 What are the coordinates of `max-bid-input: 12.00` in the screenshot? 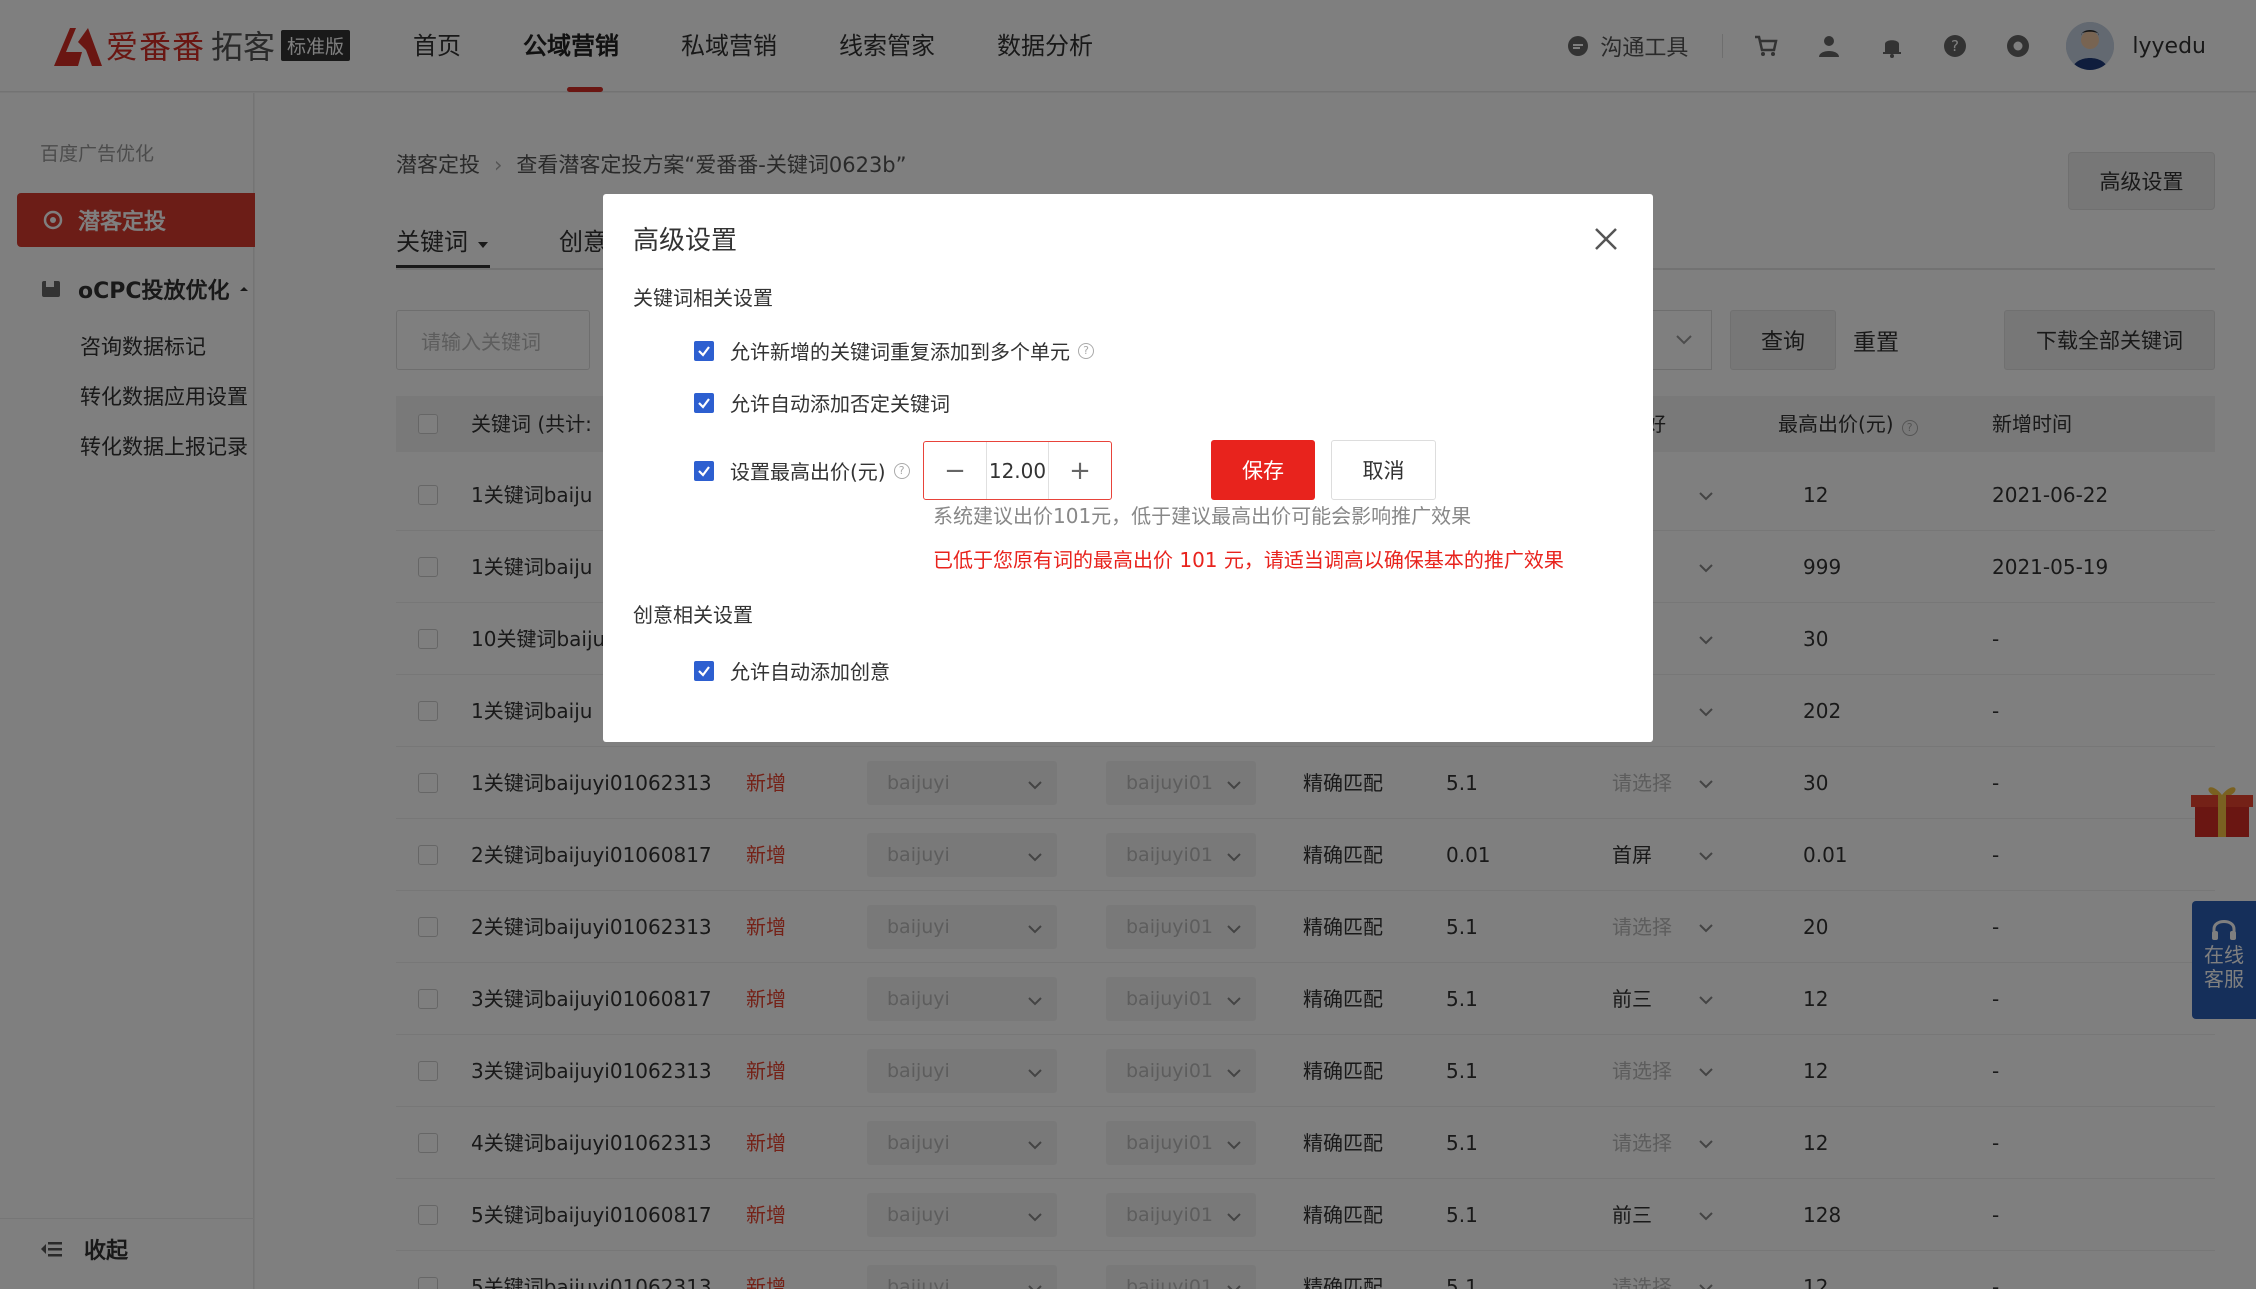 It's located at (1017, 470).